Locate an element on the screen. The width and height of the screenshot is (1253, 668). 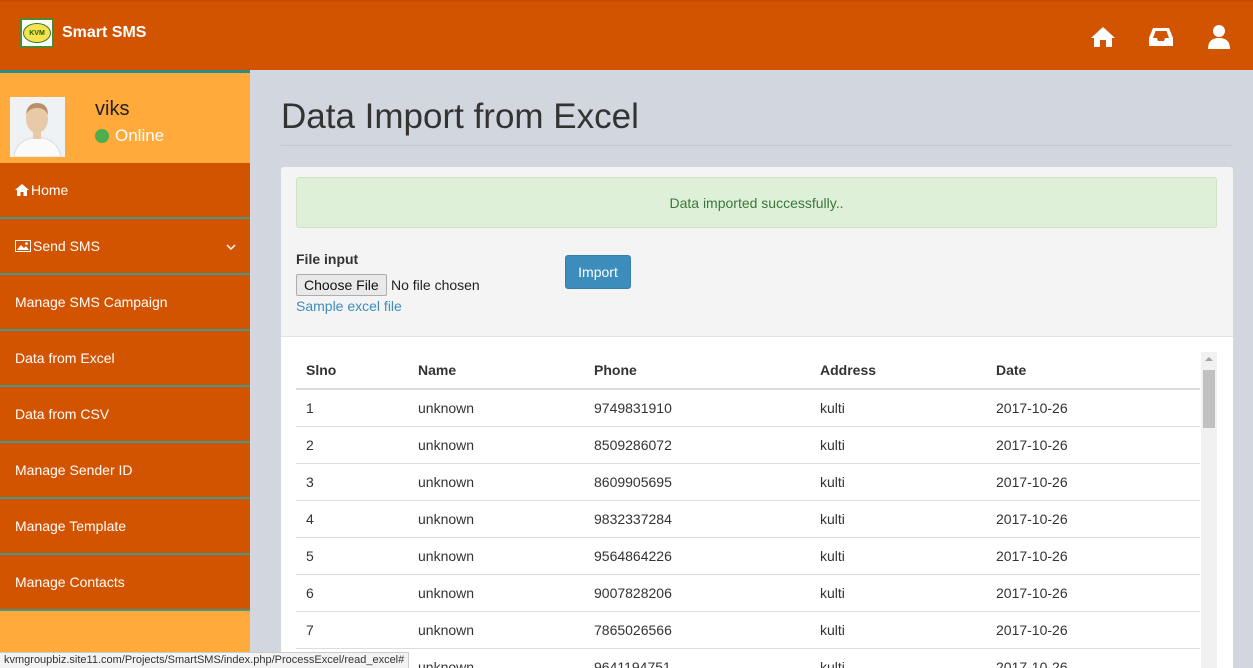
brand-name: Smart SMS is located at coordinates (104, 32).